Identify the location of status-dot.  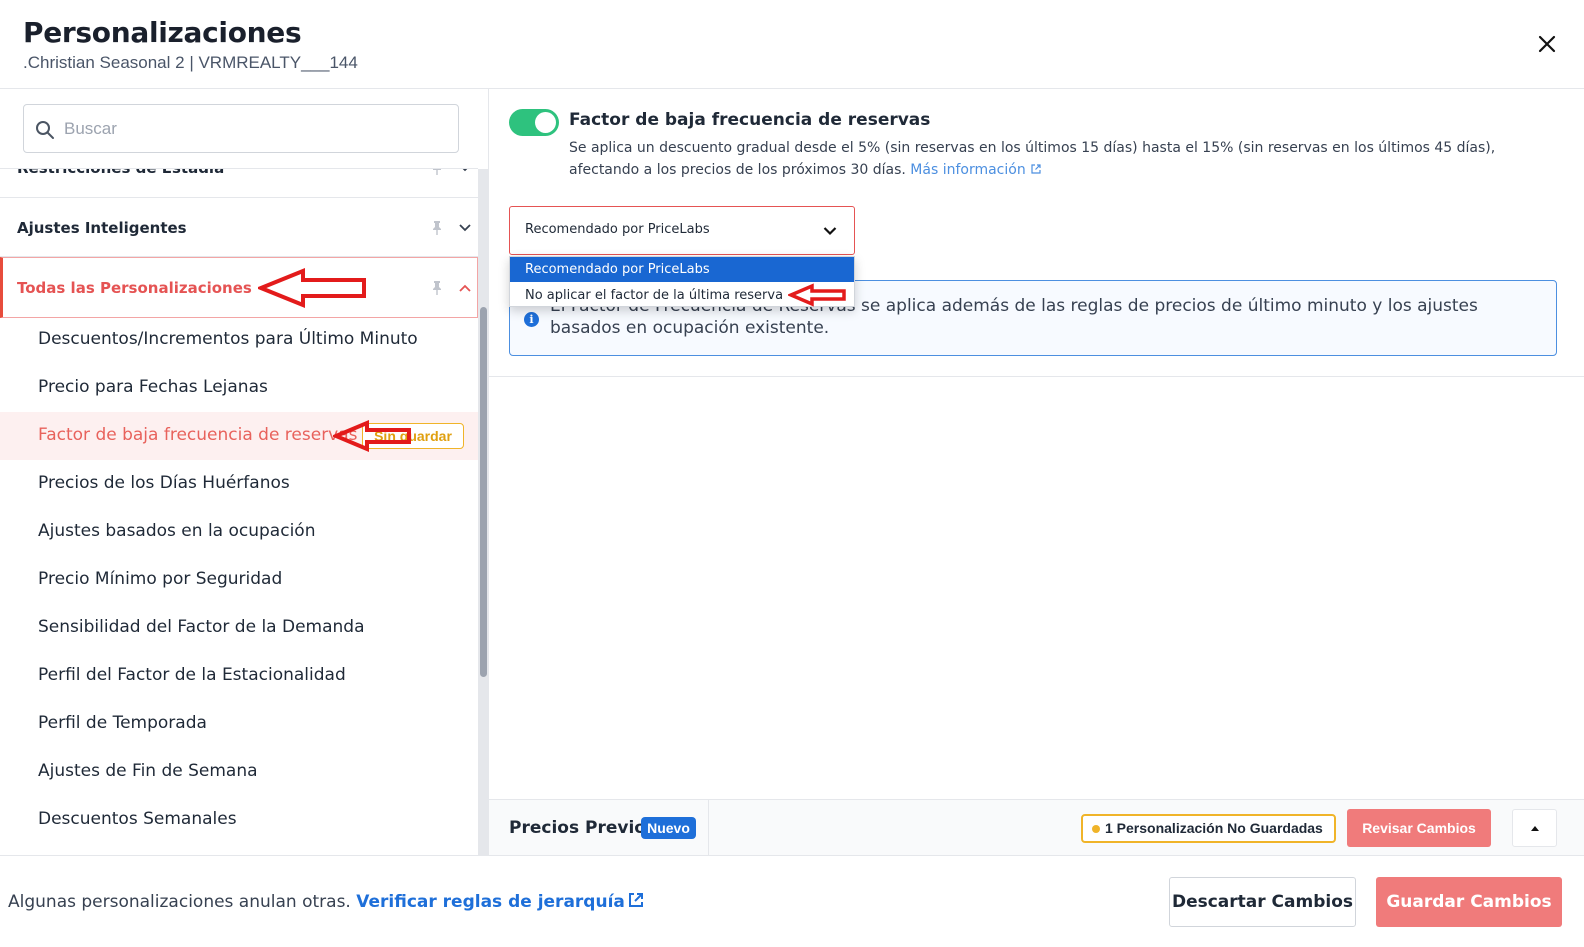
(1096, 829).